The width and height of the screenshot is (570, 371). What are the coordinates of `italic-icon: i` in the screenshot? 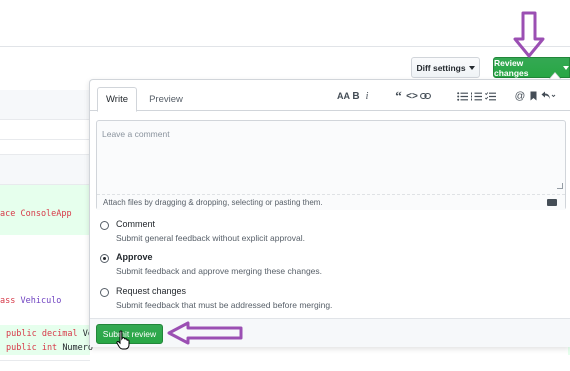 It's located at (367, 96).